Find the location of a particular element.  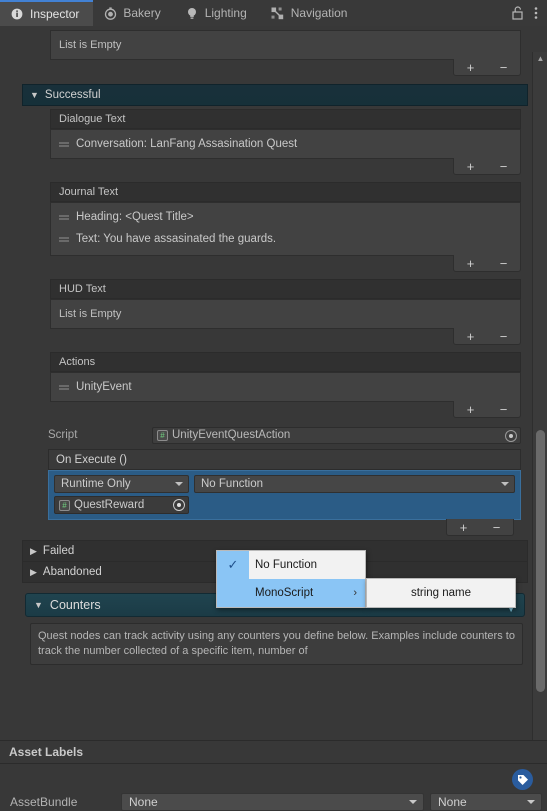

hud-text-header: HUD Text is located at coordinates (285, 289).